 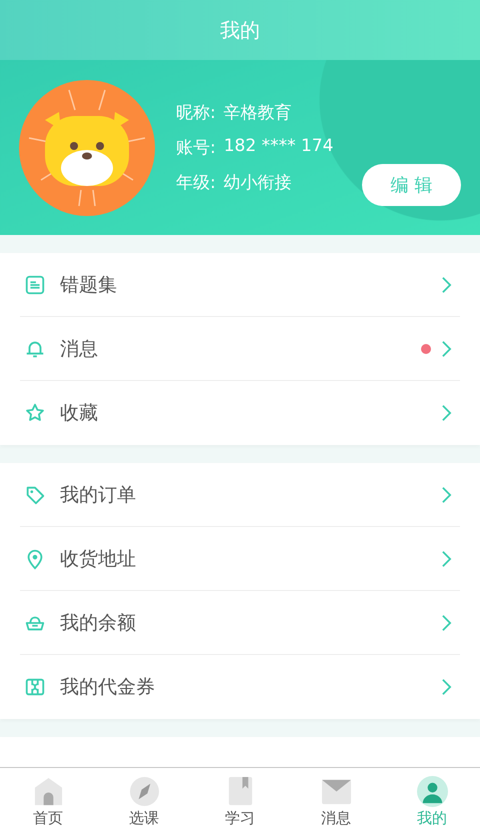 I want to click on menu-item: 我的余额, so click(x=240, y=623).